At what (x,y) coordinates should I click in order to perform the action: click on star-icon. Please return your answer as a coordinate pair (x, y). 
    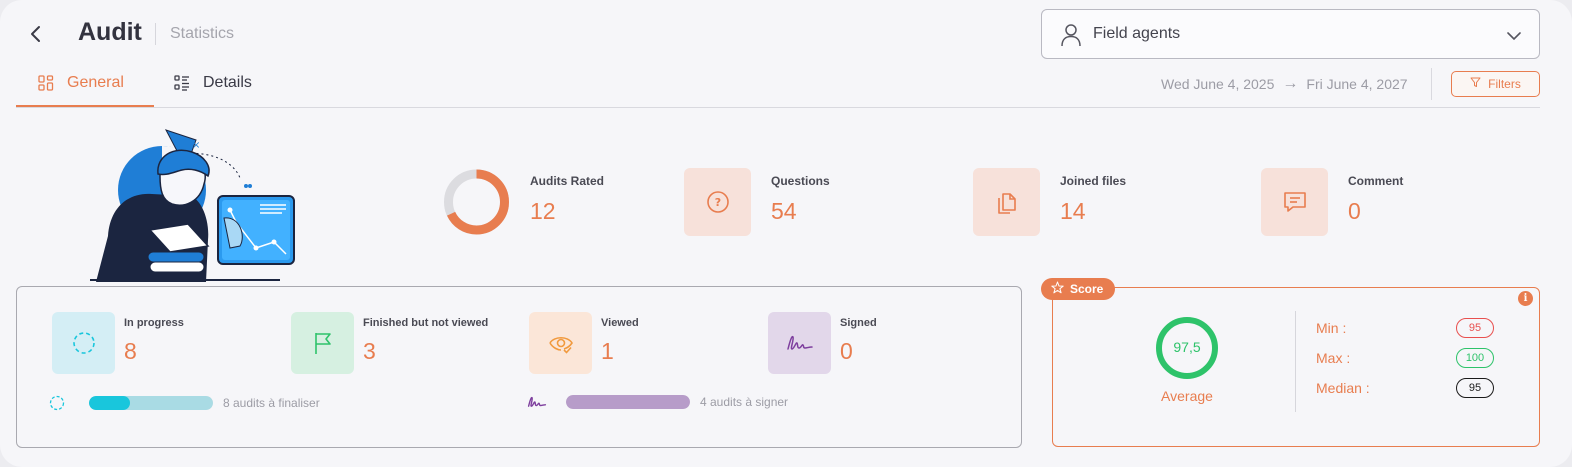
    Looking at the image, I should click on (1057, 289).